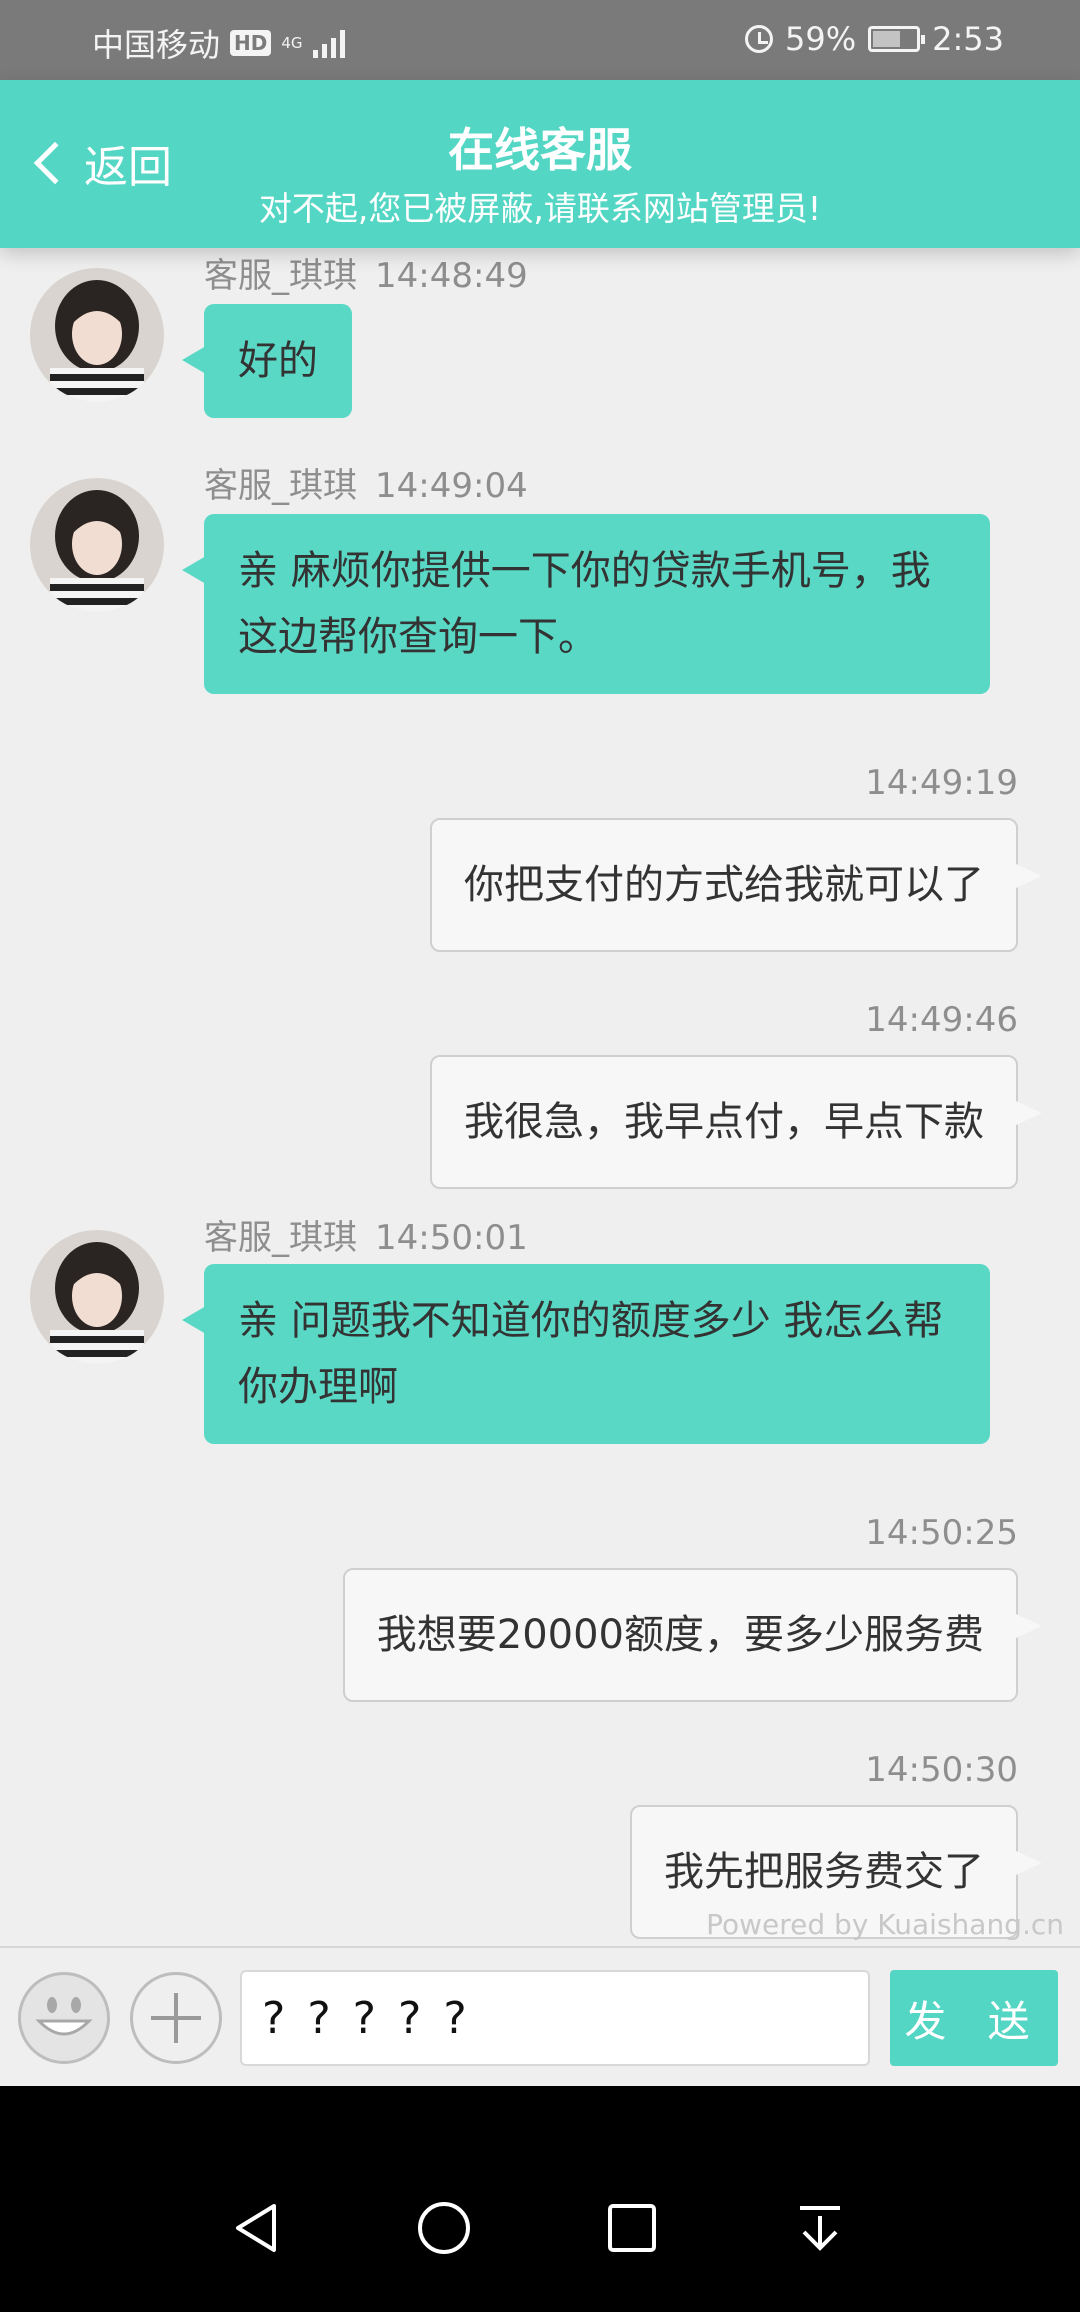 The image size is (1080, 2312). I want to click on hd-icon: HD, so click(251, 43).